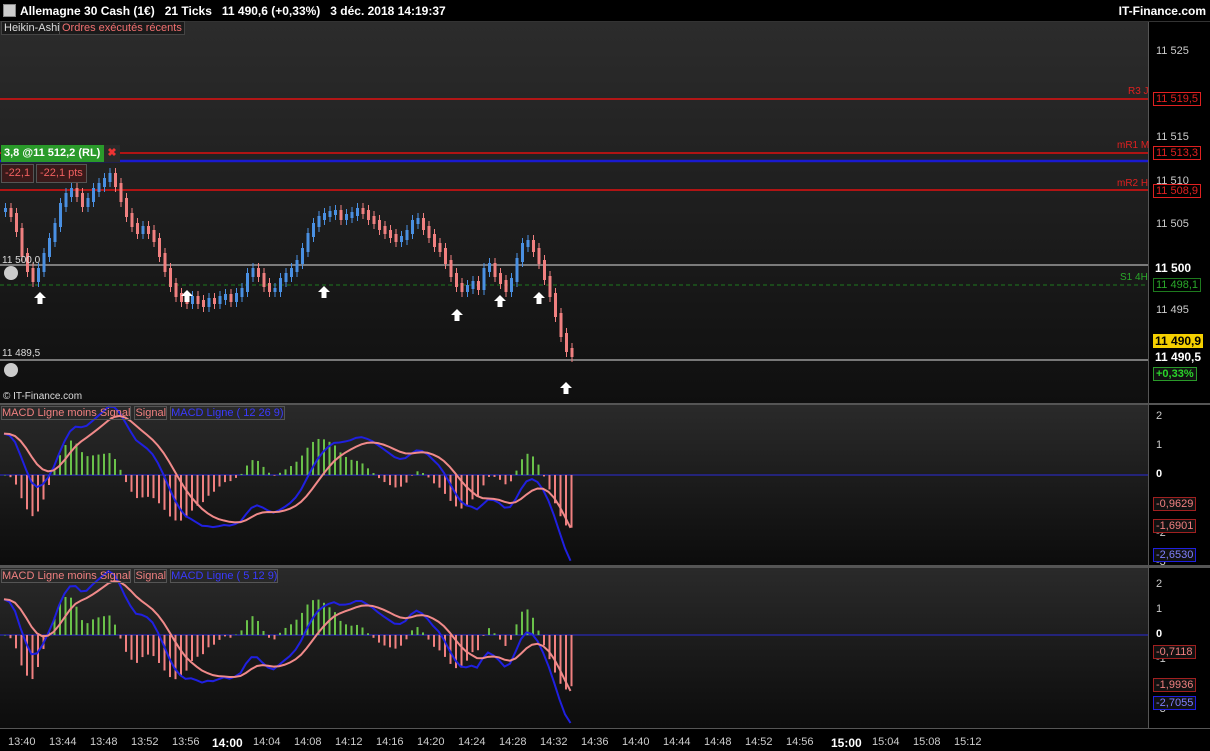 Image resolution: width=1210 pixels, height=751 pixels. I want to click on time-tick: 14:12, so click(349, 742).